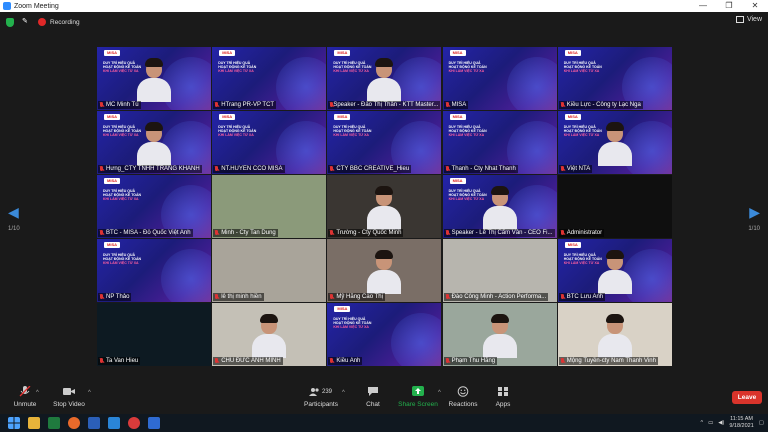  I want to click on close-button: ✕, so click(755, 6).